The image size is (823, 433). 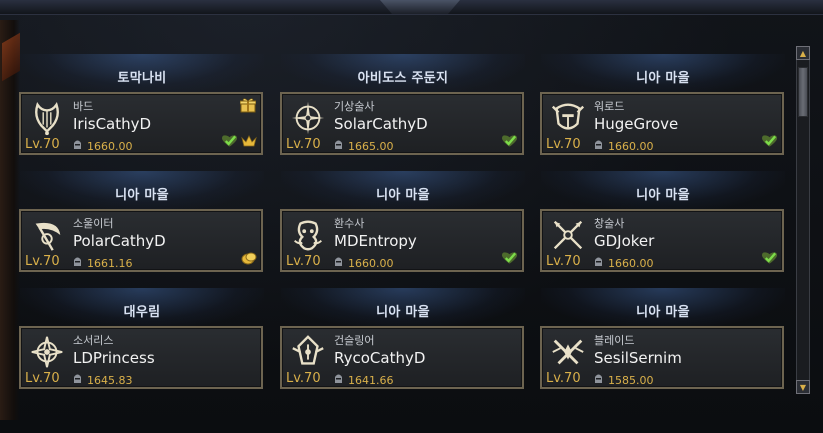 What do you see at coordinates (411, 7) in the screenshot?
I see `top-frame-ornament` at bounding box center [411, 7].